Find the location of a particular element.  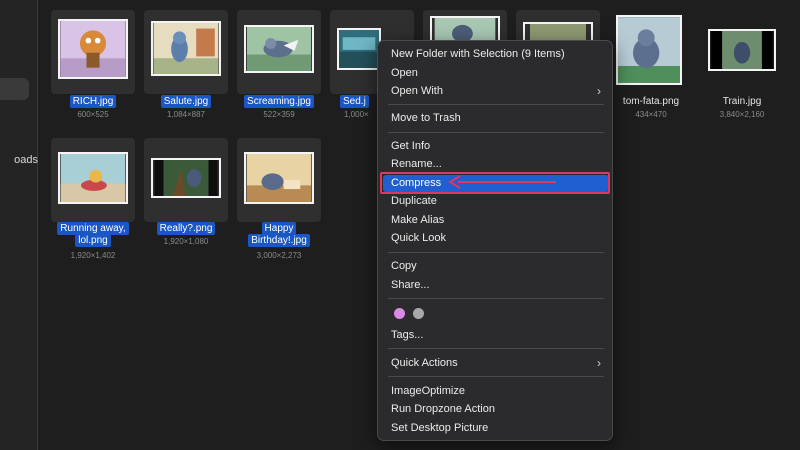

sidebar-item-downloads: oads is located at coordinates (19, 160).